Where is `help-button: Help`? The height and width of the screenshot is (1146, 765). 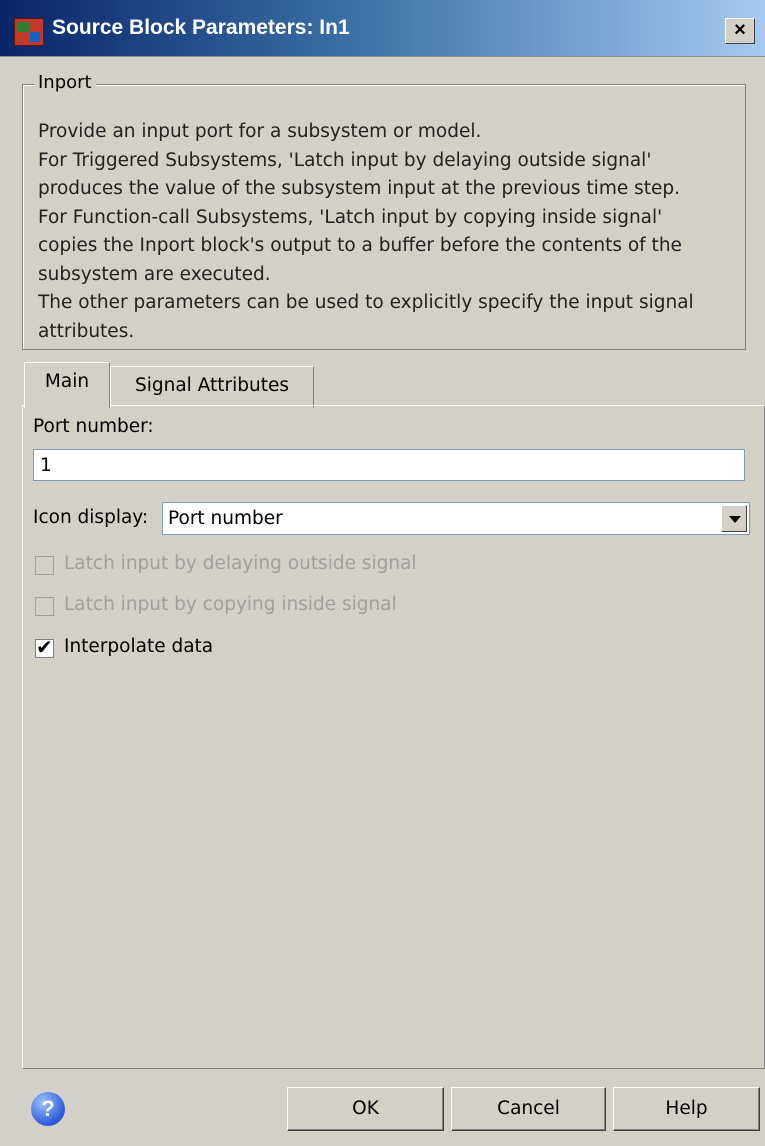 help-button: Help is located at coordinates (686, 1109).